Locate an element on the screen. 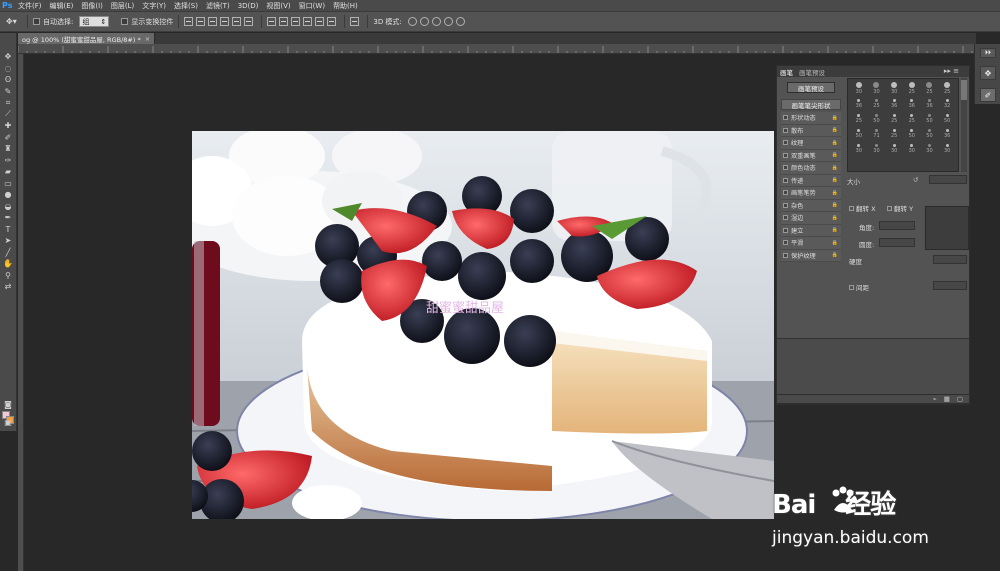 The width and height of the screenshot is (1000, 571). brush-tip-scrollbar is located at coordinates (964, 125).